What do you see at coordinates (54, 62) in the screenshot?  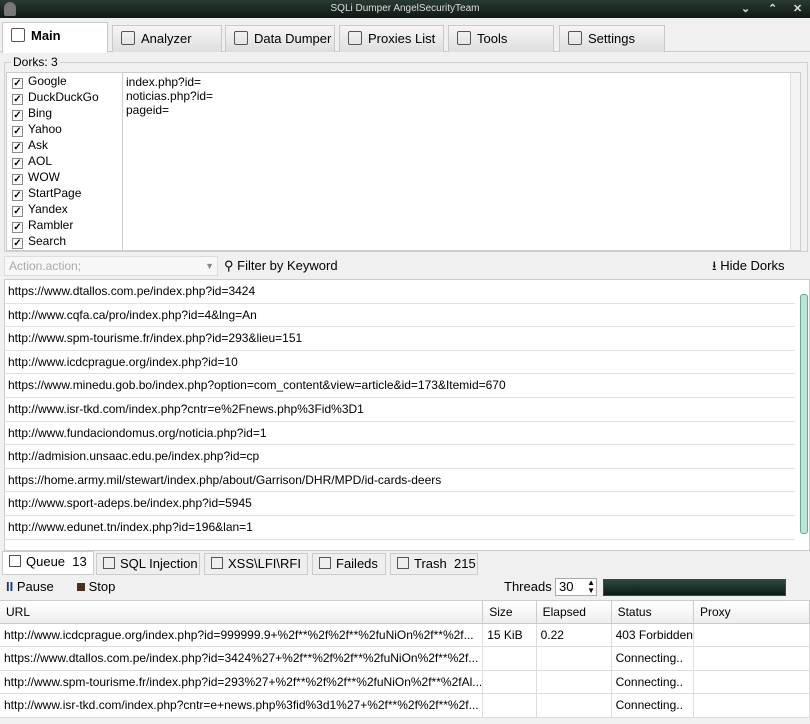 I see `dorks-count: 3` at bounding box center [54, 62].